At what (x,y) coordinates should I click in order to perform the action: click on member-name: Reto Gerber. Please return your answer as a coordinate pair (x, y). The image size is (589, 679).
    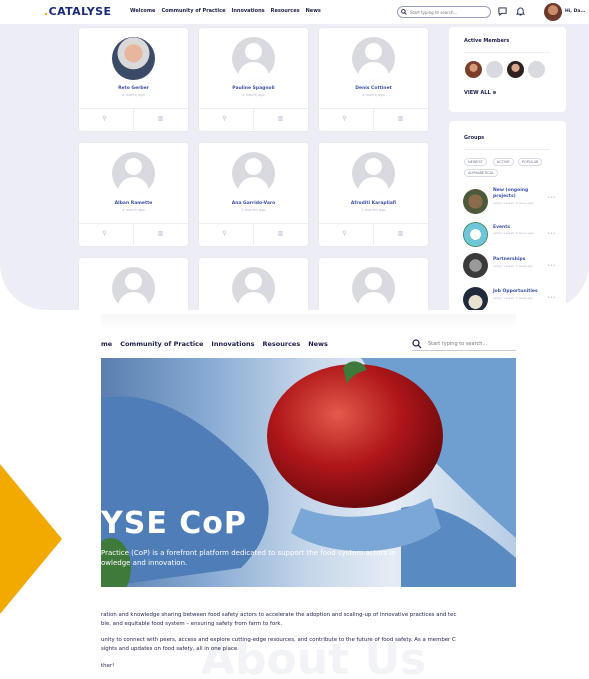
    Looking at the image, I should click on (133, 88).